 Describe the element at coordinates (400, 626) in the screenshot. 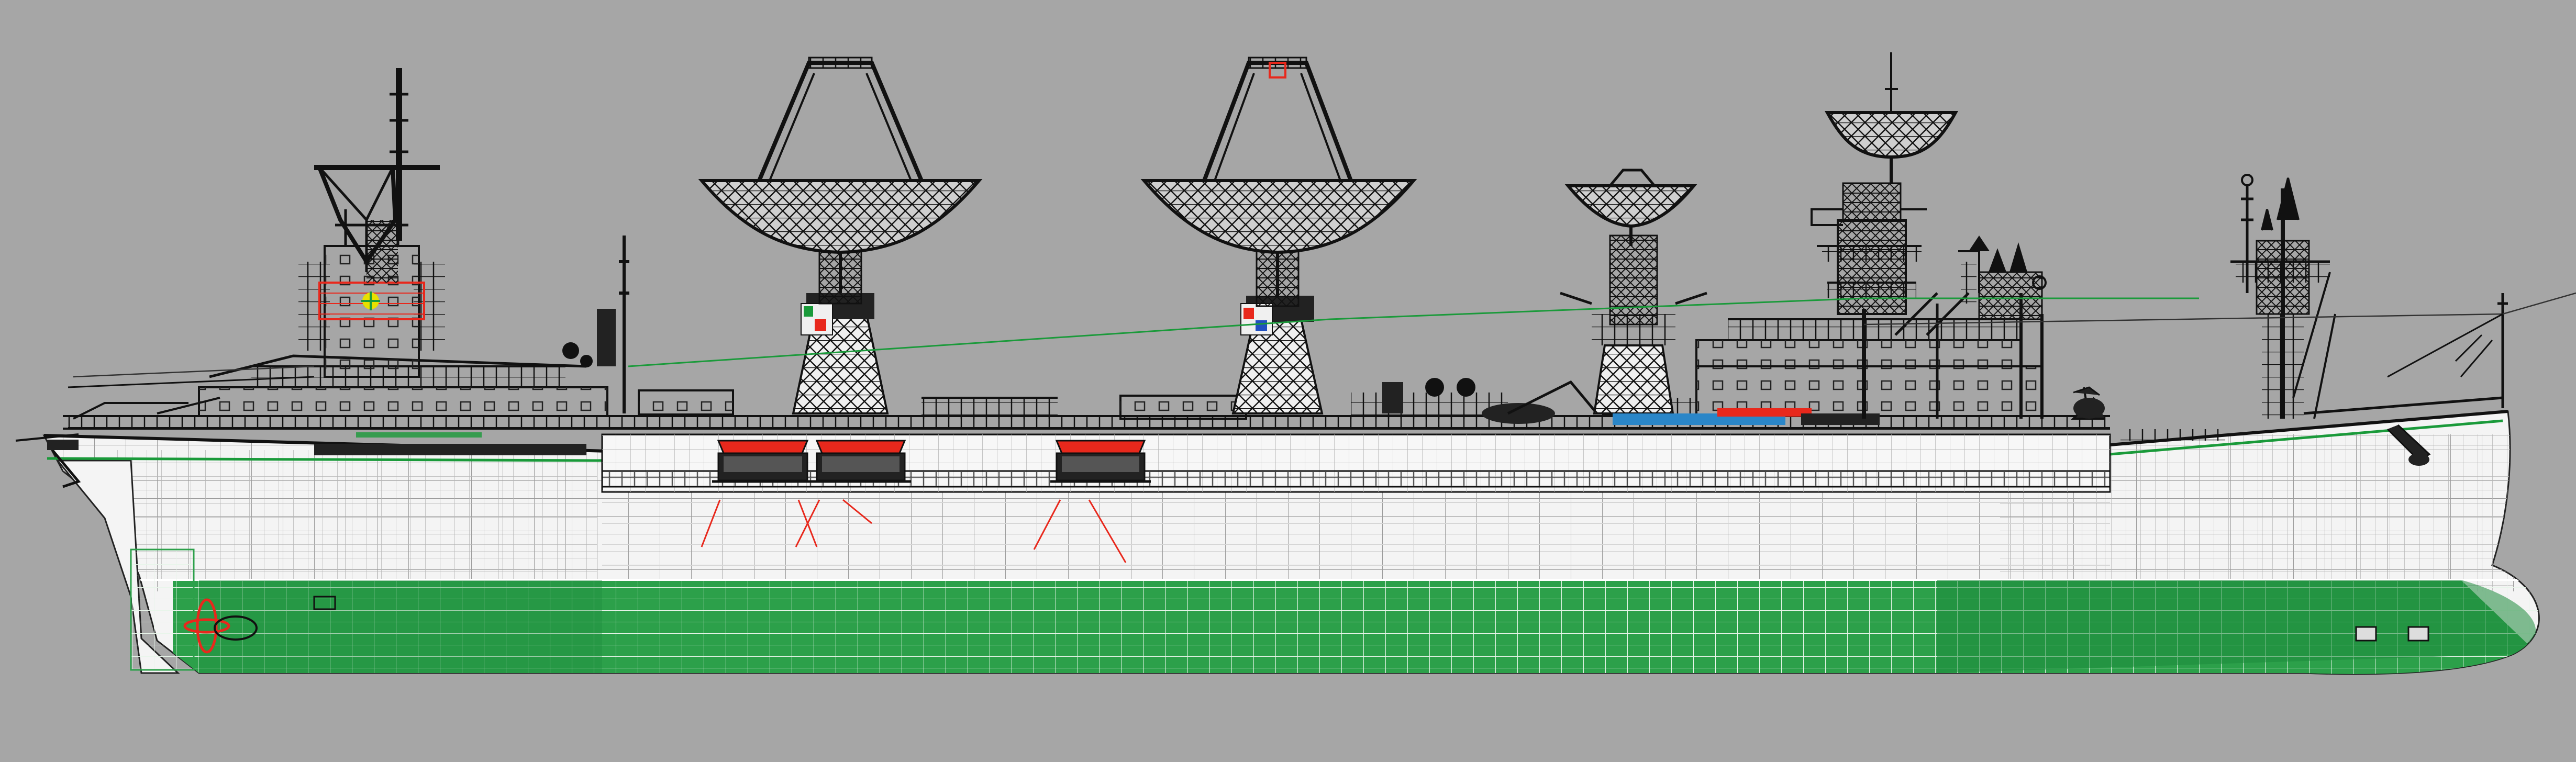

I see `hull-stern-green-mesh` at that location.